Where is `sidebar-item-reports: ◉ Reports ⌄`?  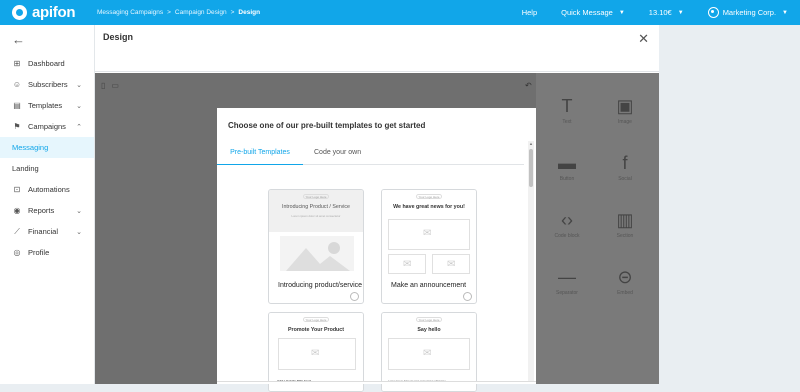
sidebar-item-reports: ◉ Reports ⌄ is located at coordinates (47, 210).